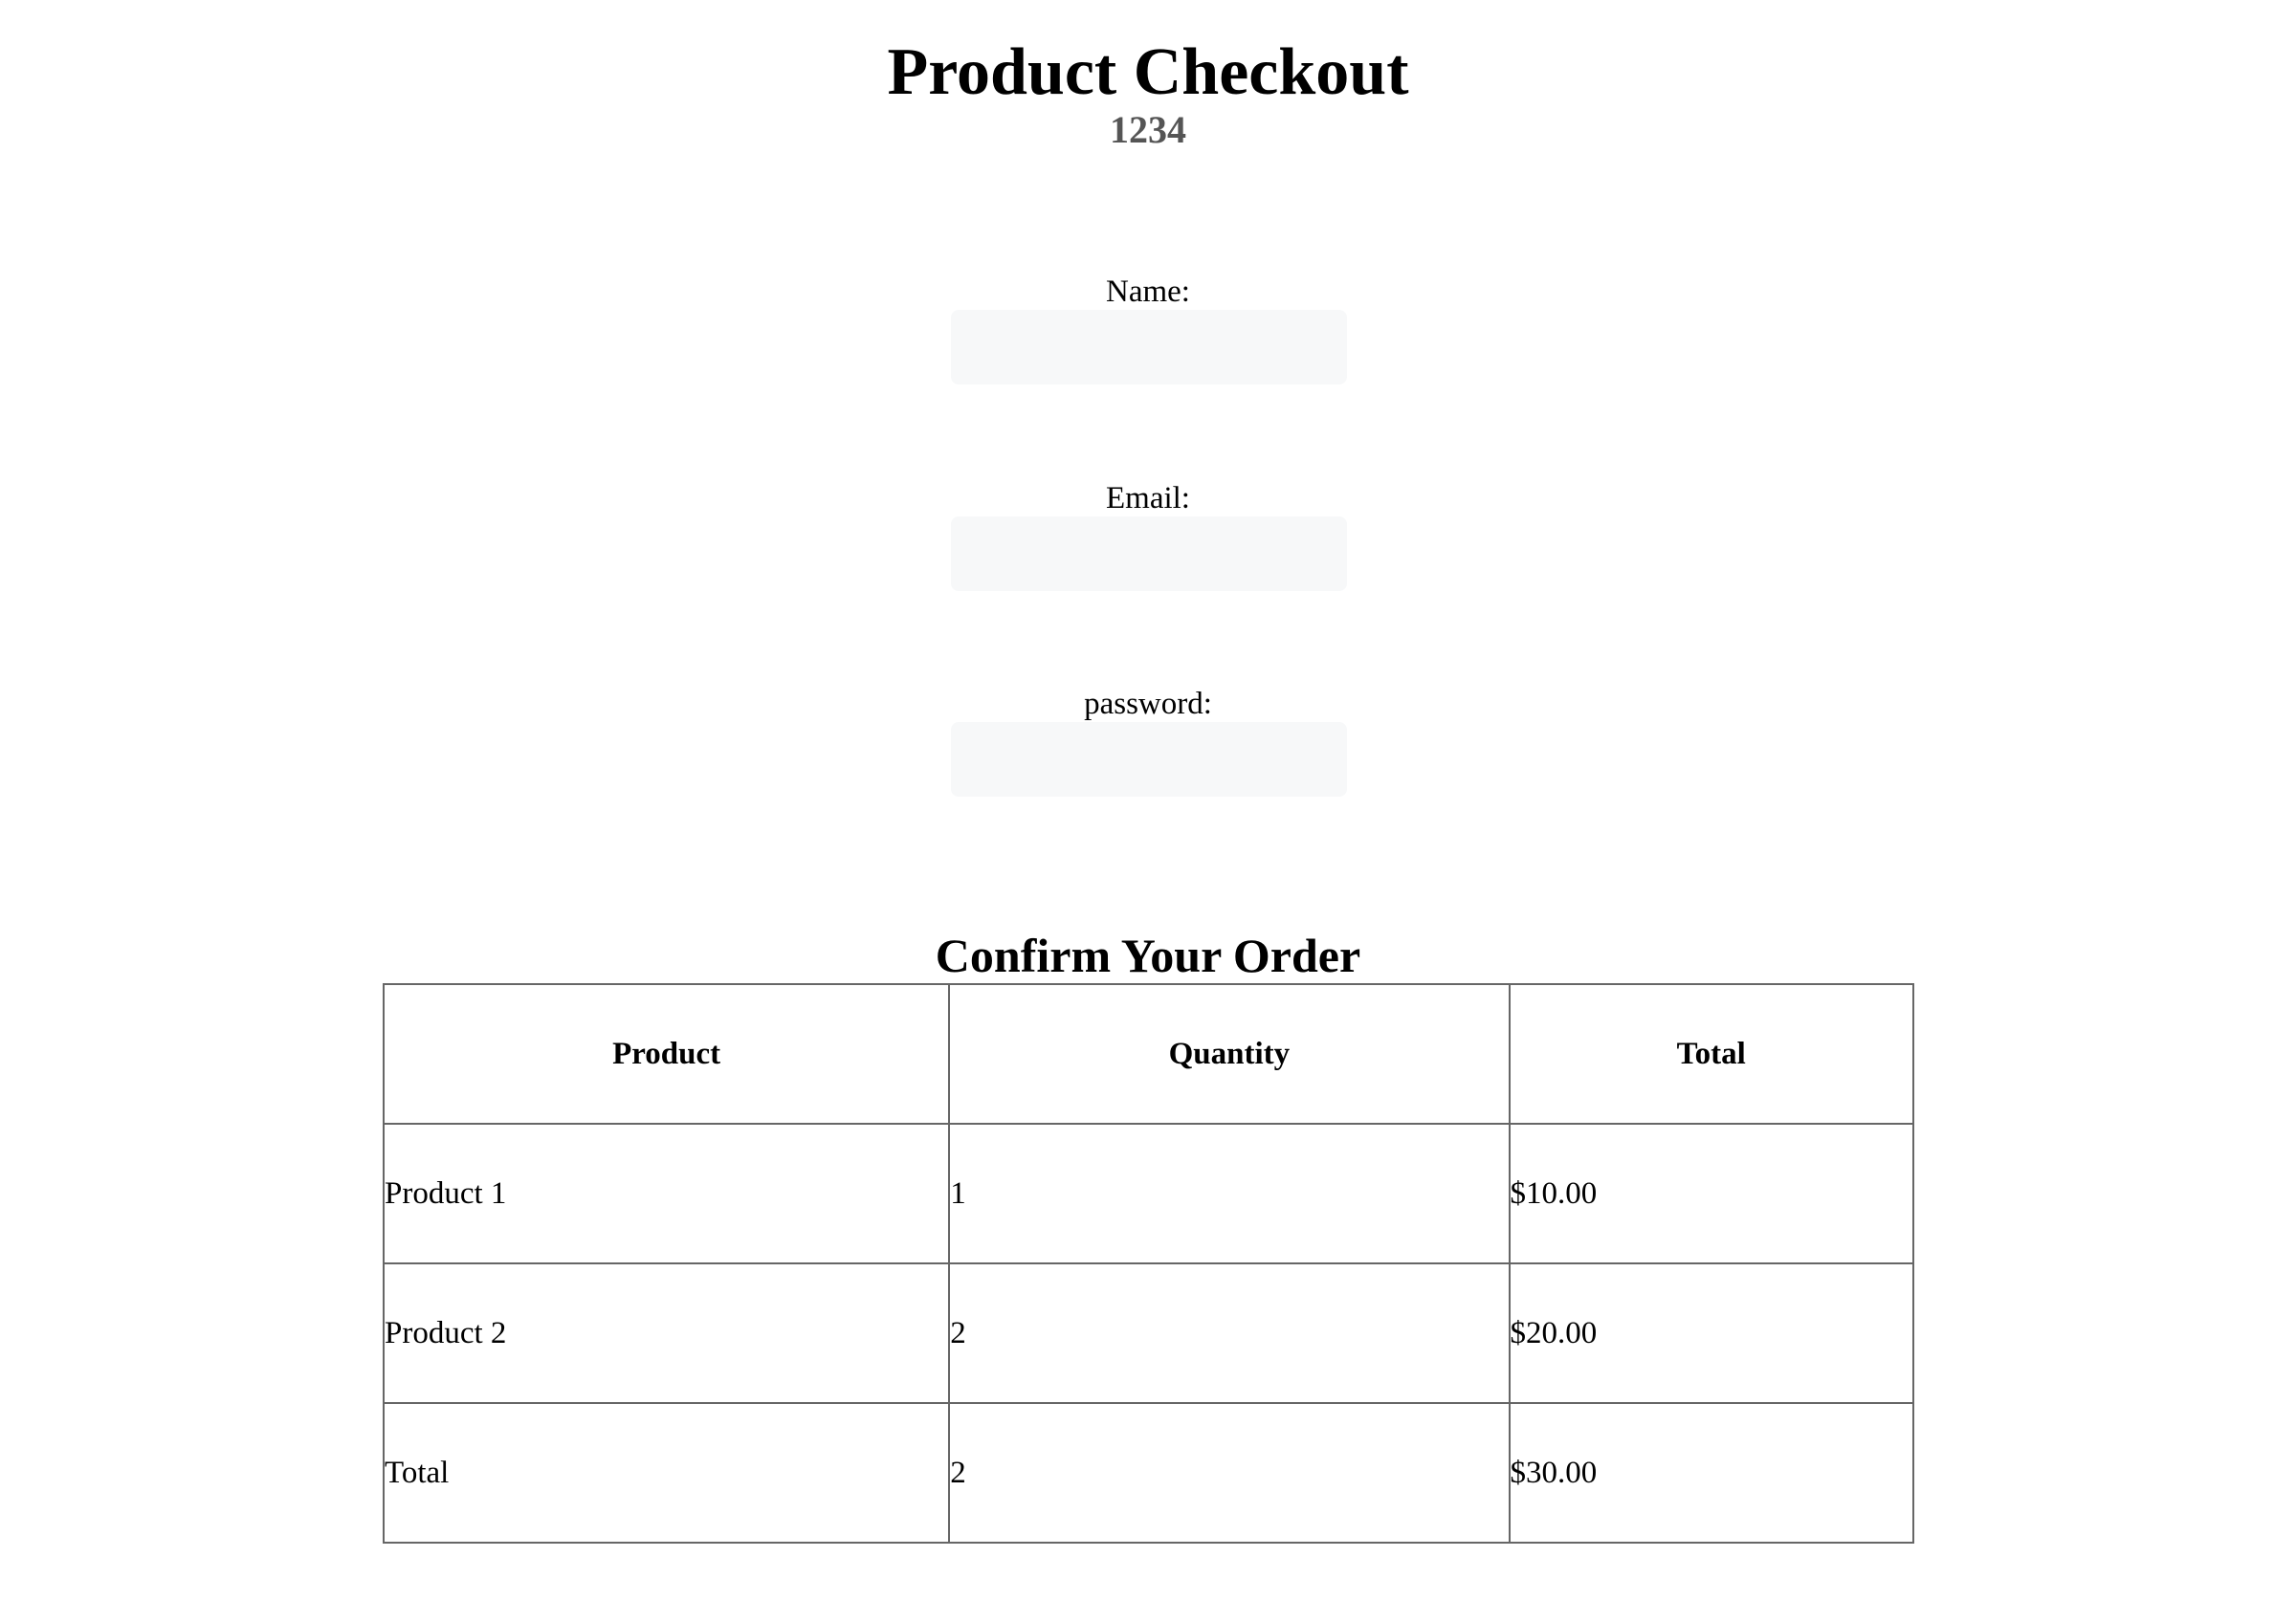  I want to click on table-row: Product 2 2 $20.00, so click(1148, 1333).